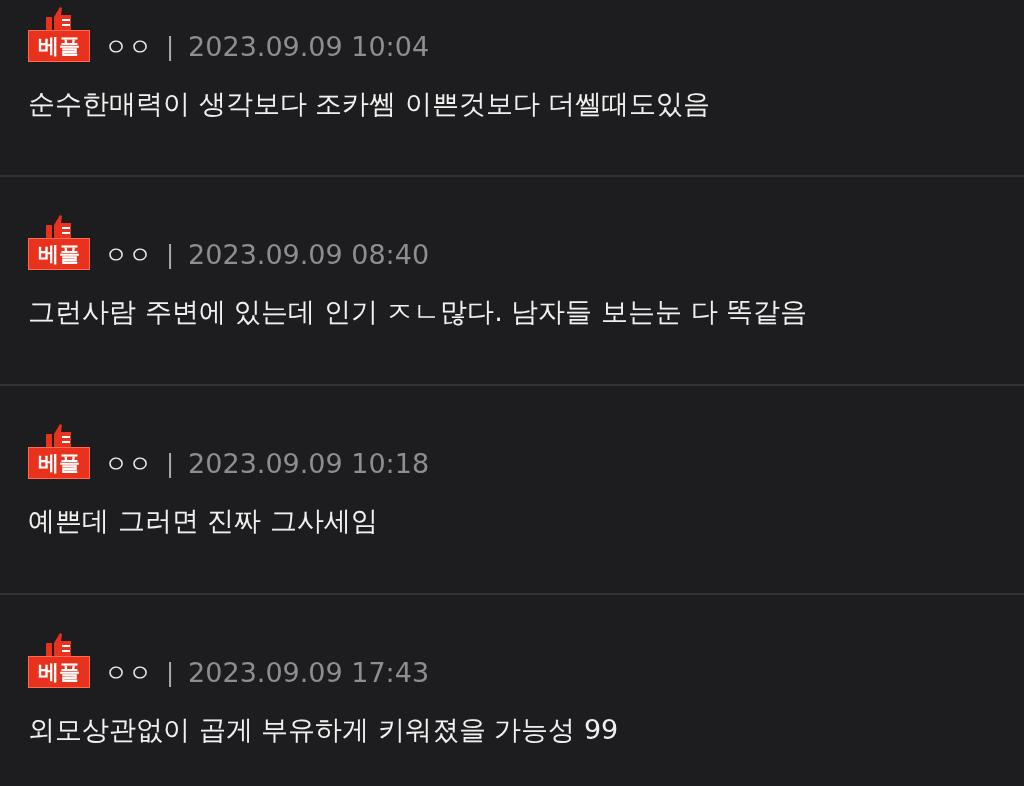 The width and height of the screenshot is (1024, 786). I want to click on comment-time: 2023.09.09 17:43, so click(309, 673).